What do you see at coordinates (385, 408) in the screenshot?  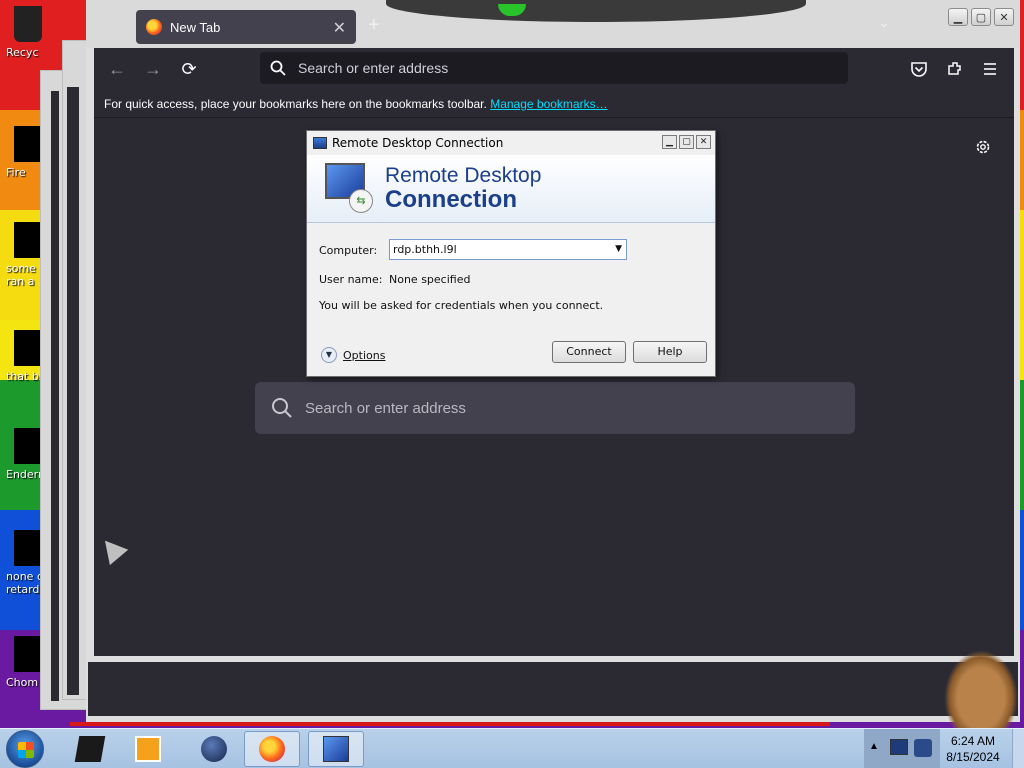 I see `new-tab-search-placeholder: Search or enter address` at bounding box center [385, 408].